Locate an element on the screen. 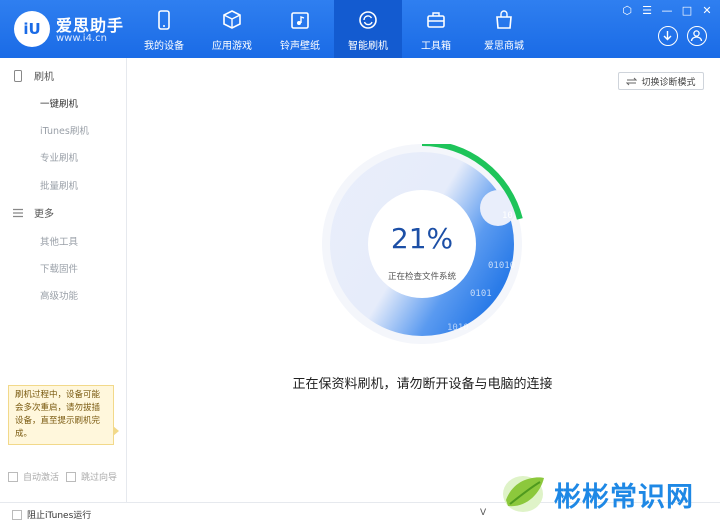 The height and width of the screenshot is (524, 720). sidebar-item-one-click-flash: 一键刷机 is located at coordinates (59, 103).